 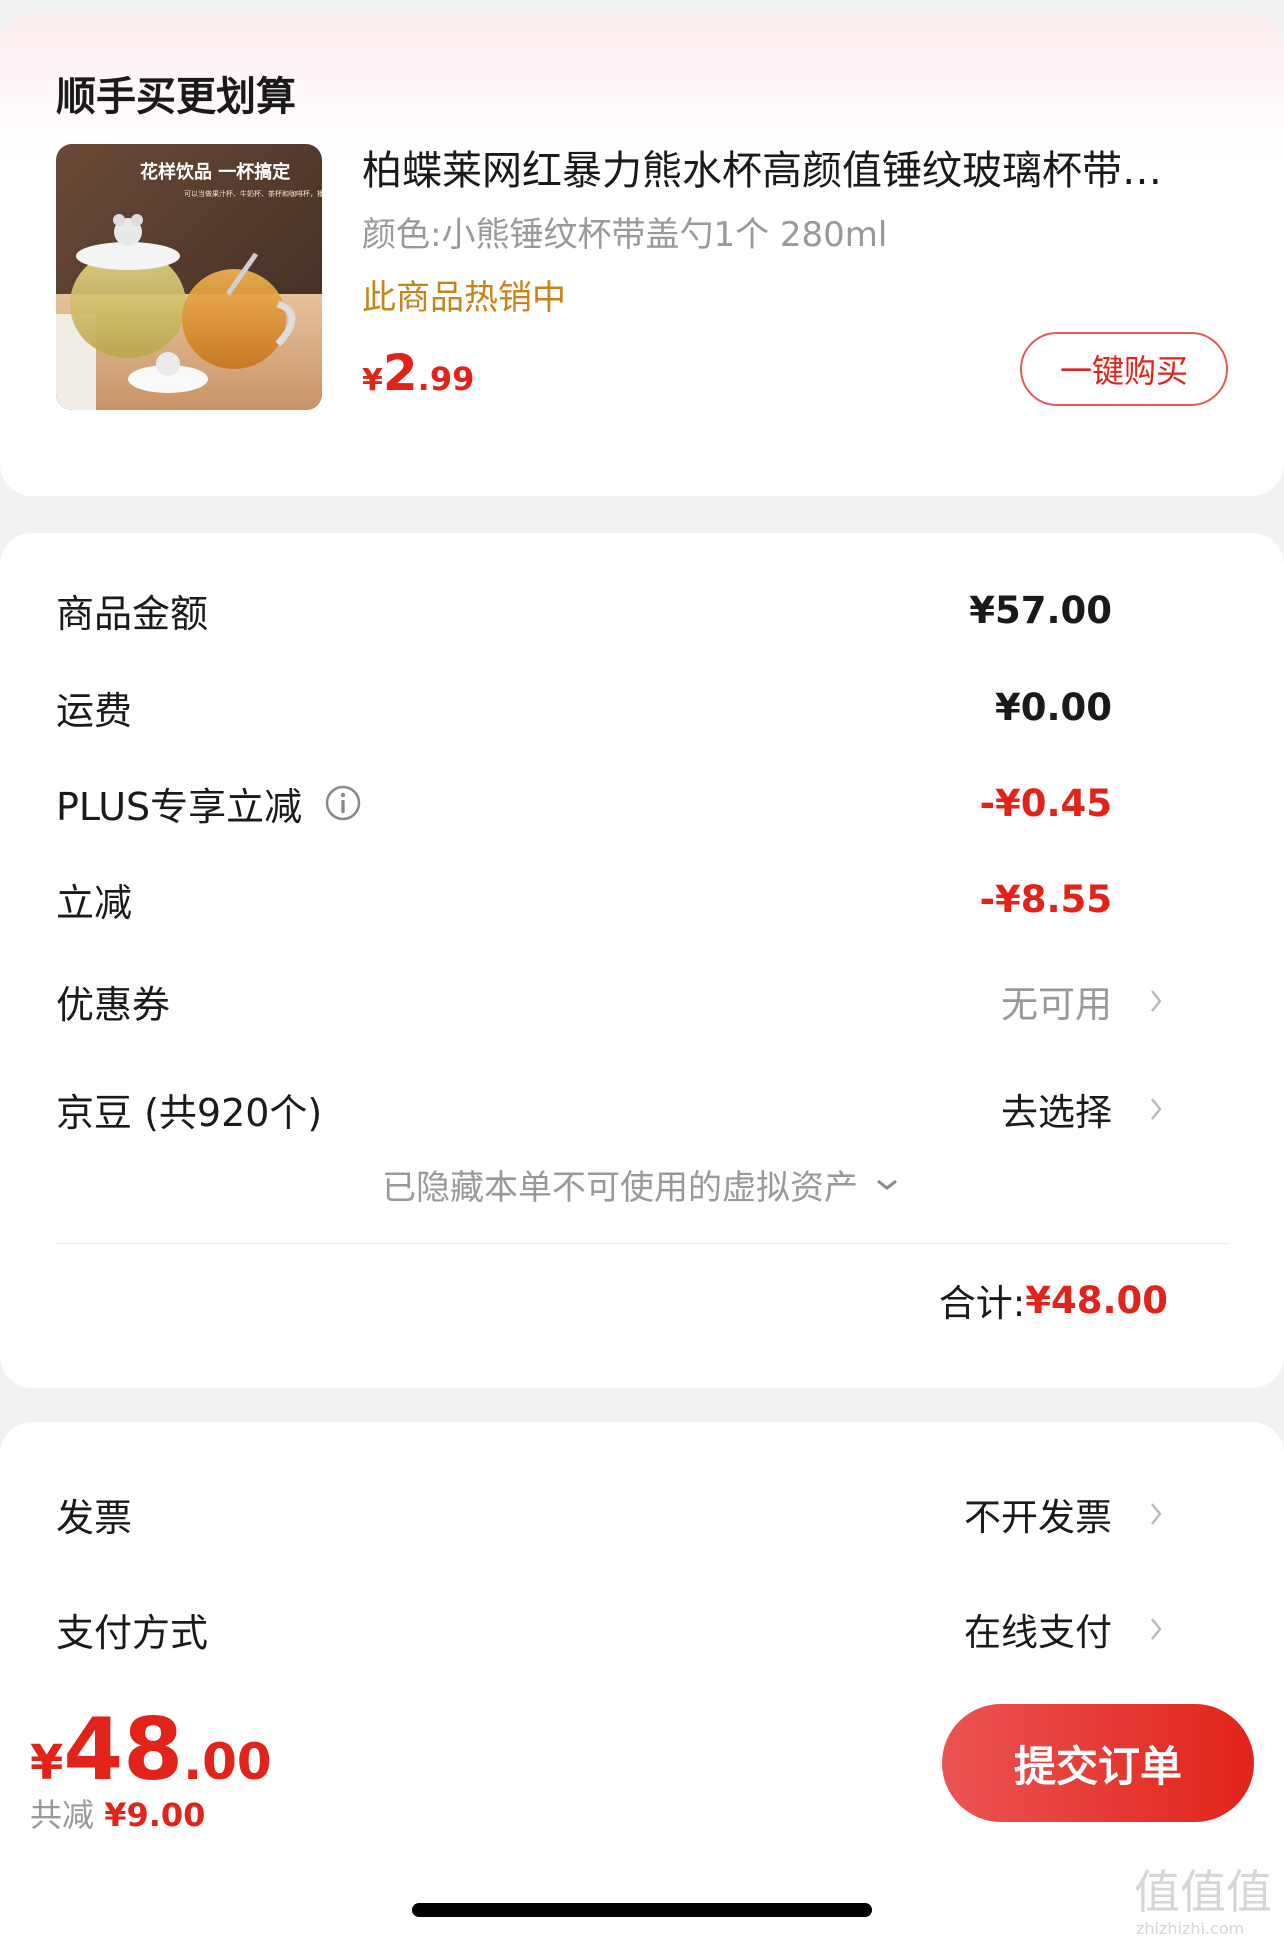 I want to click on jingdou-value: 去选择, so click(x=1056, y=1112).